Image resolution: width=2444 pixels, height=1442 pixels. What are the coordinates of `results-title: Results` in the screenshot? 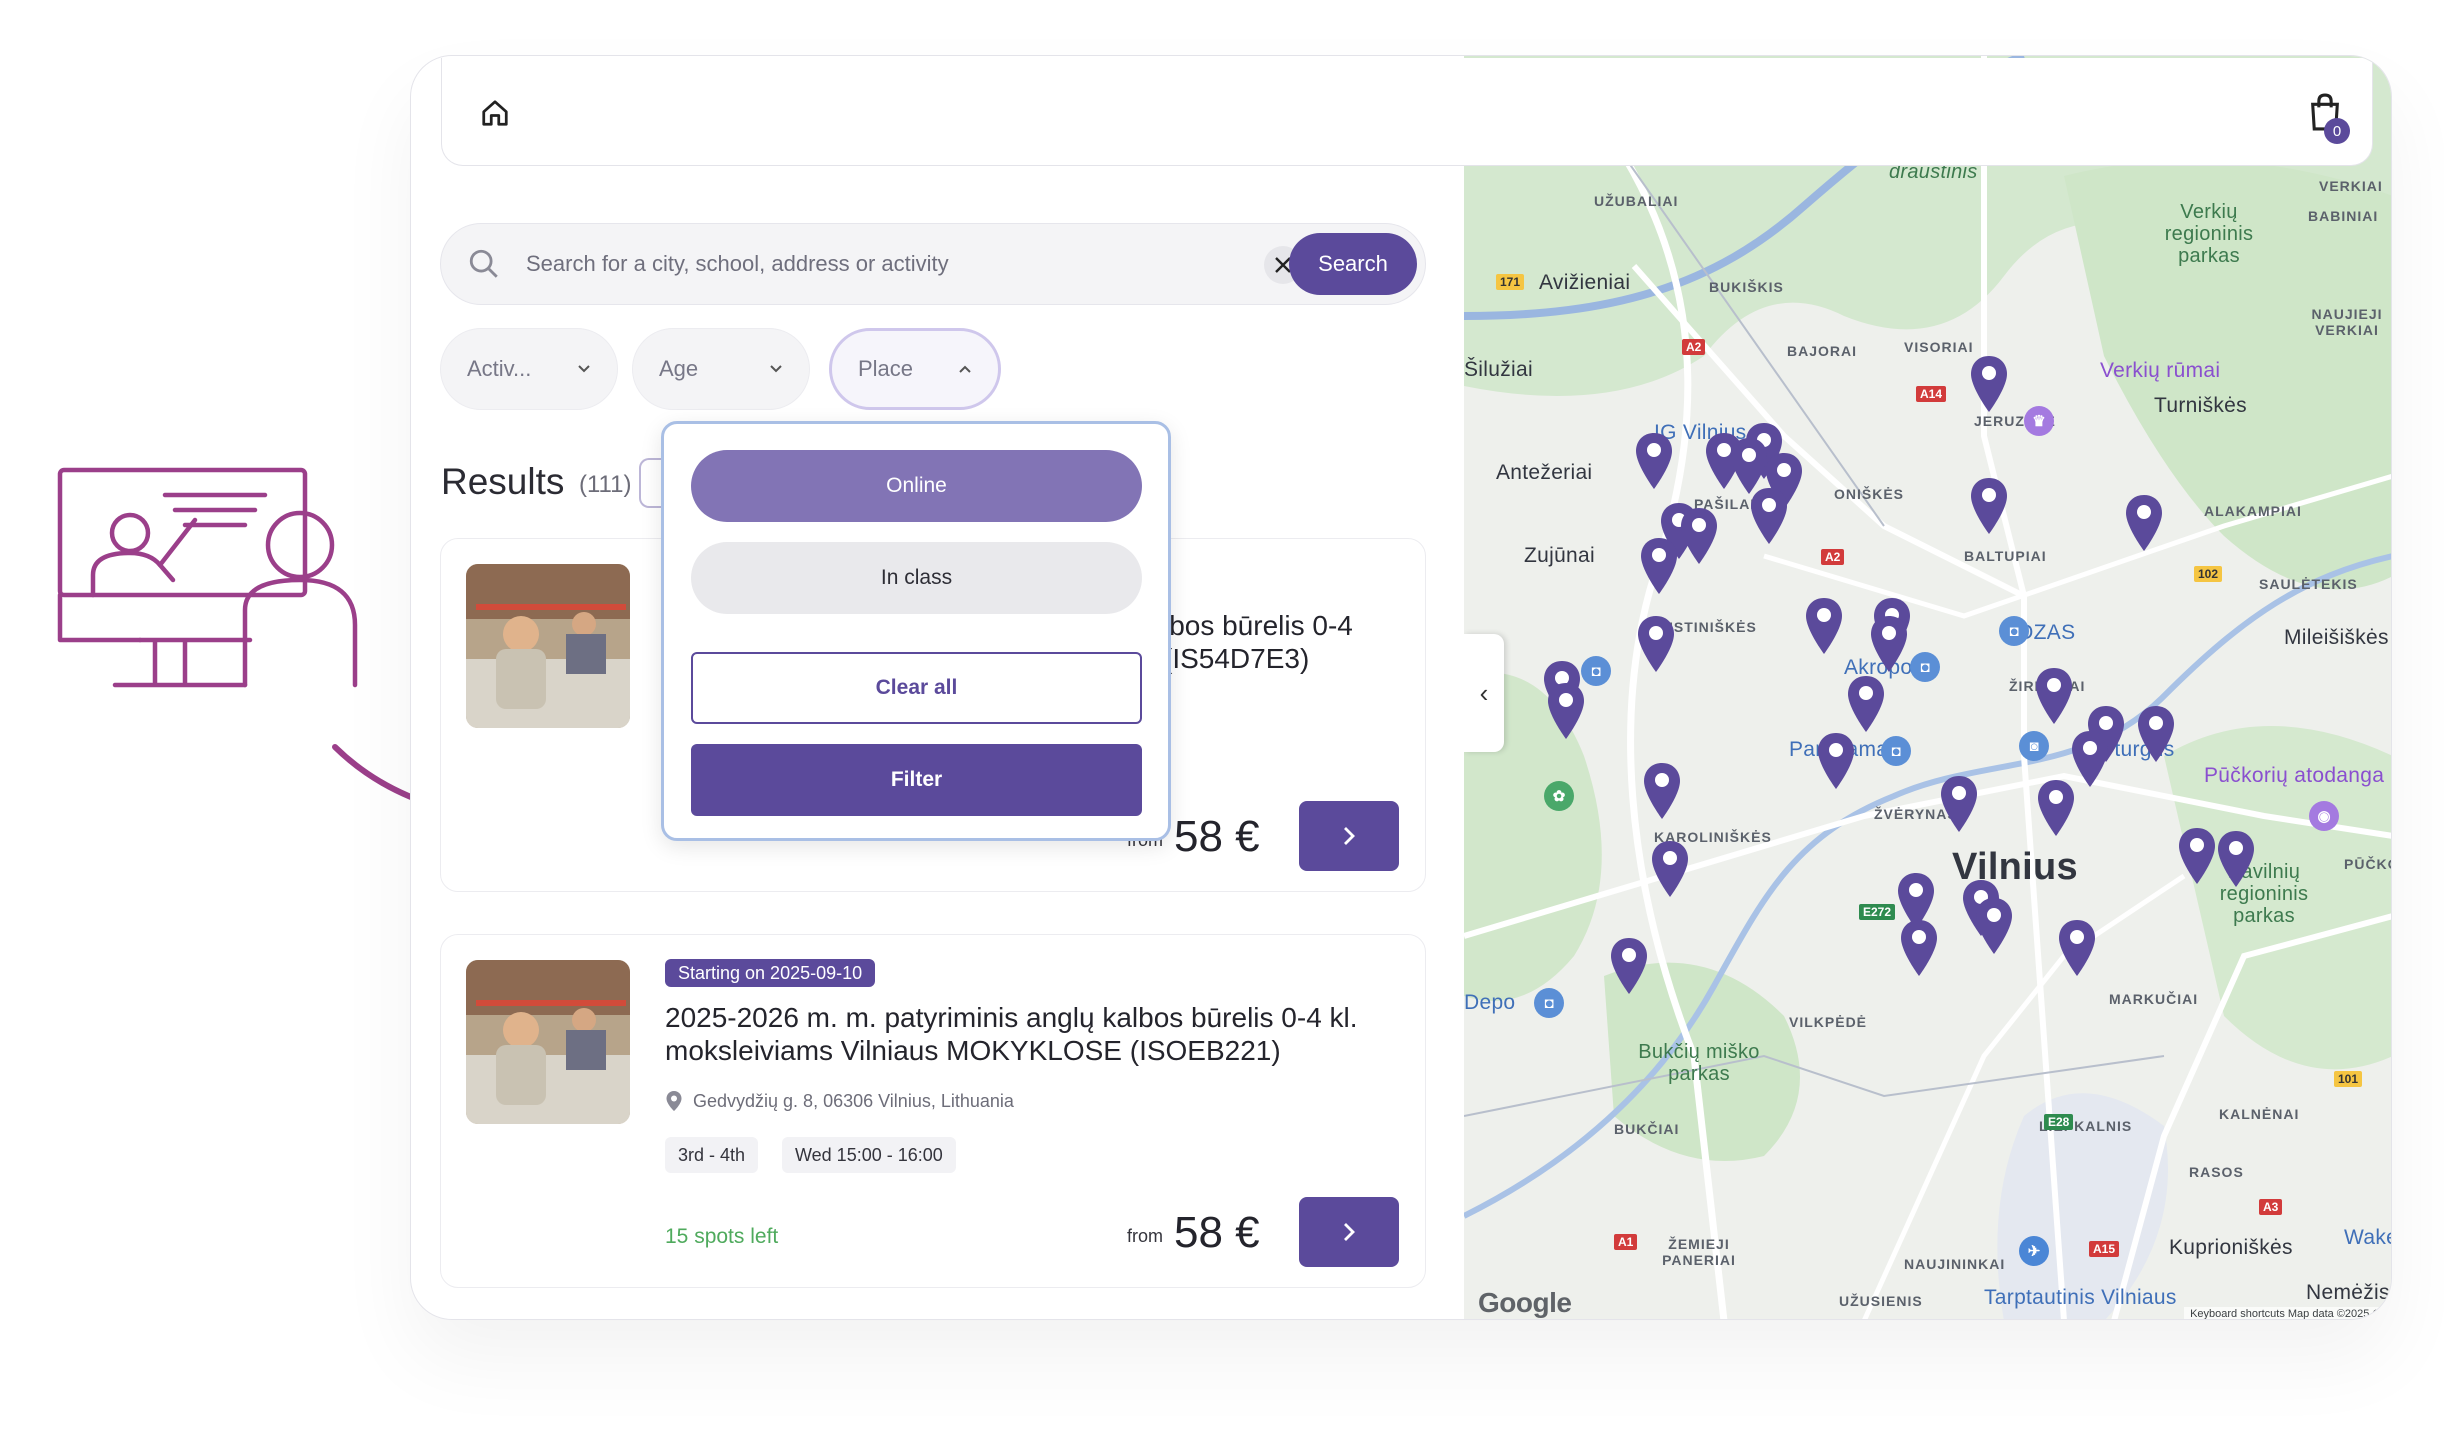 It's located at (503, 481).